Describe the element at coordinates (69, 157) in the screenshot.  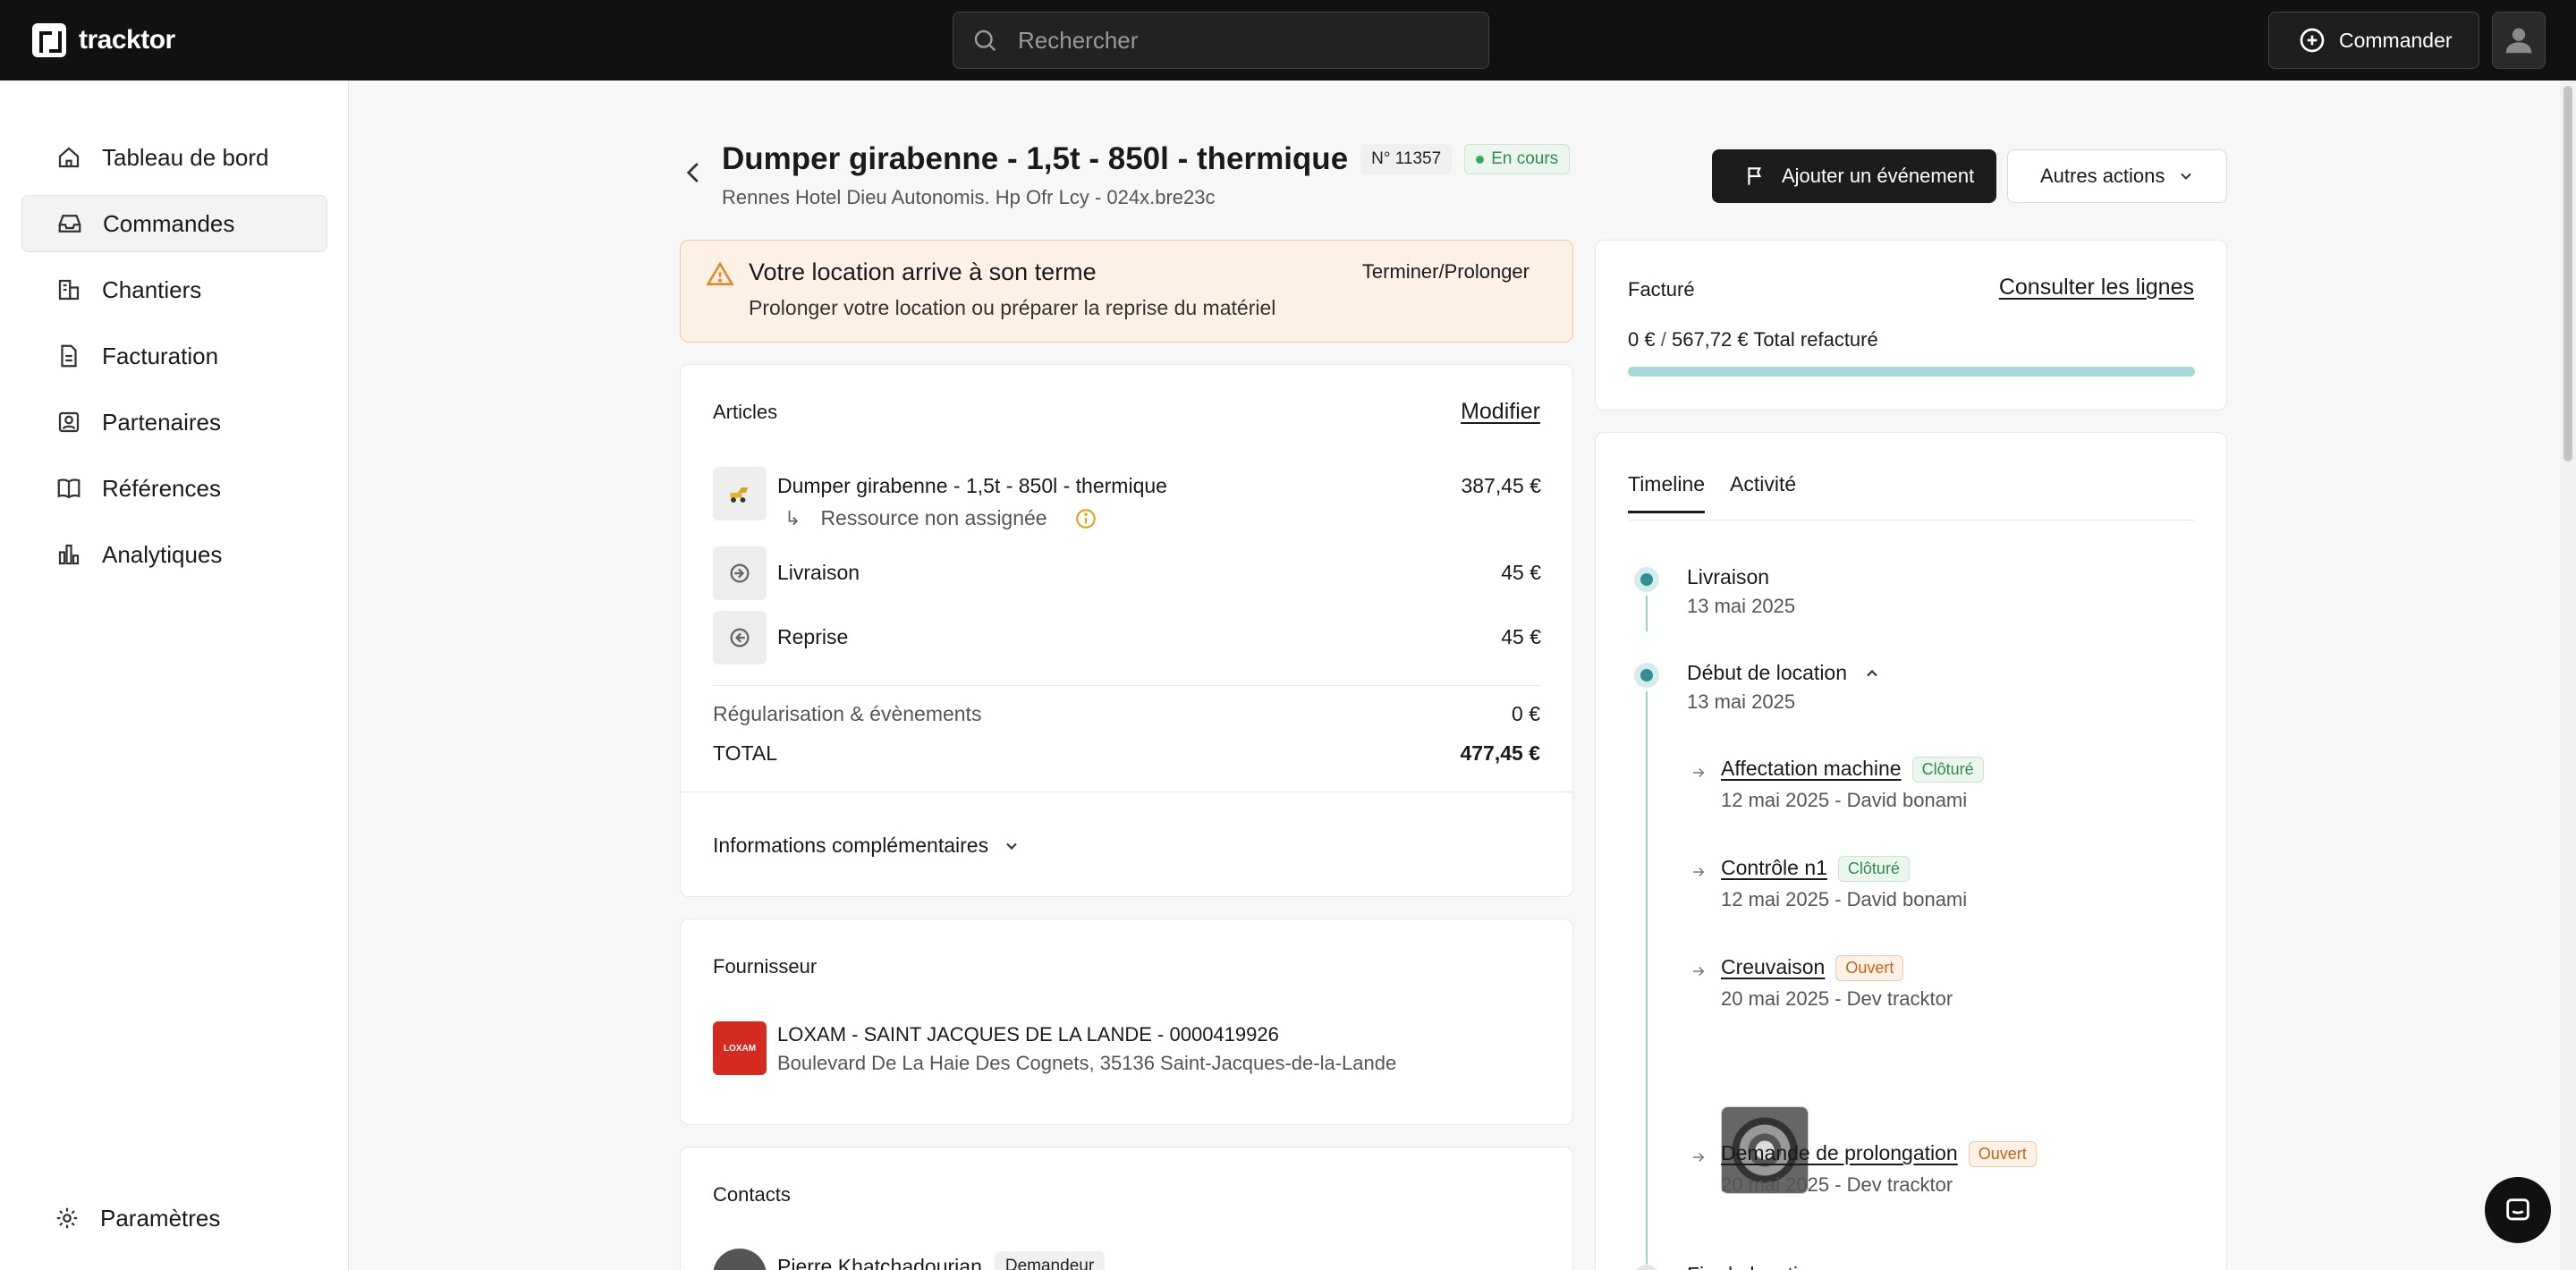
I see `home-icon` at that location.